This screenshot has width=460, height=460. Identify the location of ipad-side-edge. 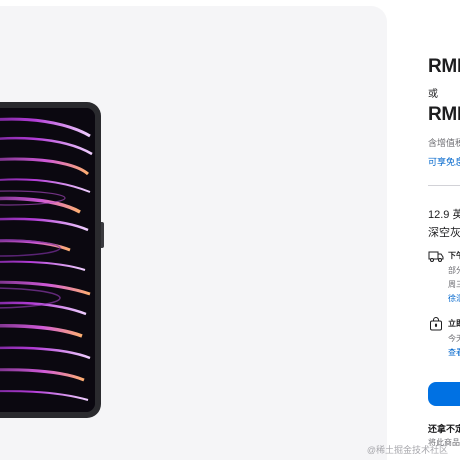
(102, 235).